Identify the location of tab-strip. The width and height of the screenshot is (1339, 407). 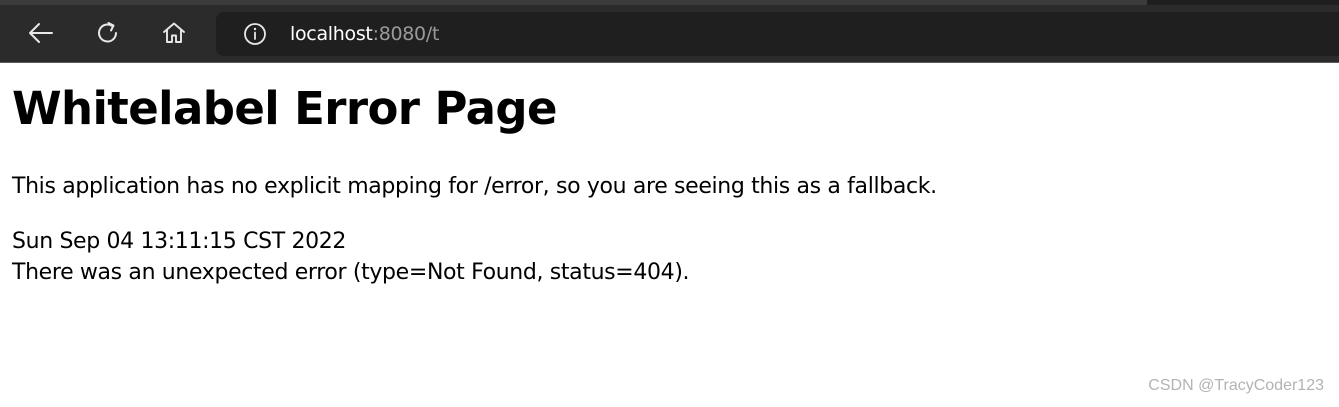
(573, 2).